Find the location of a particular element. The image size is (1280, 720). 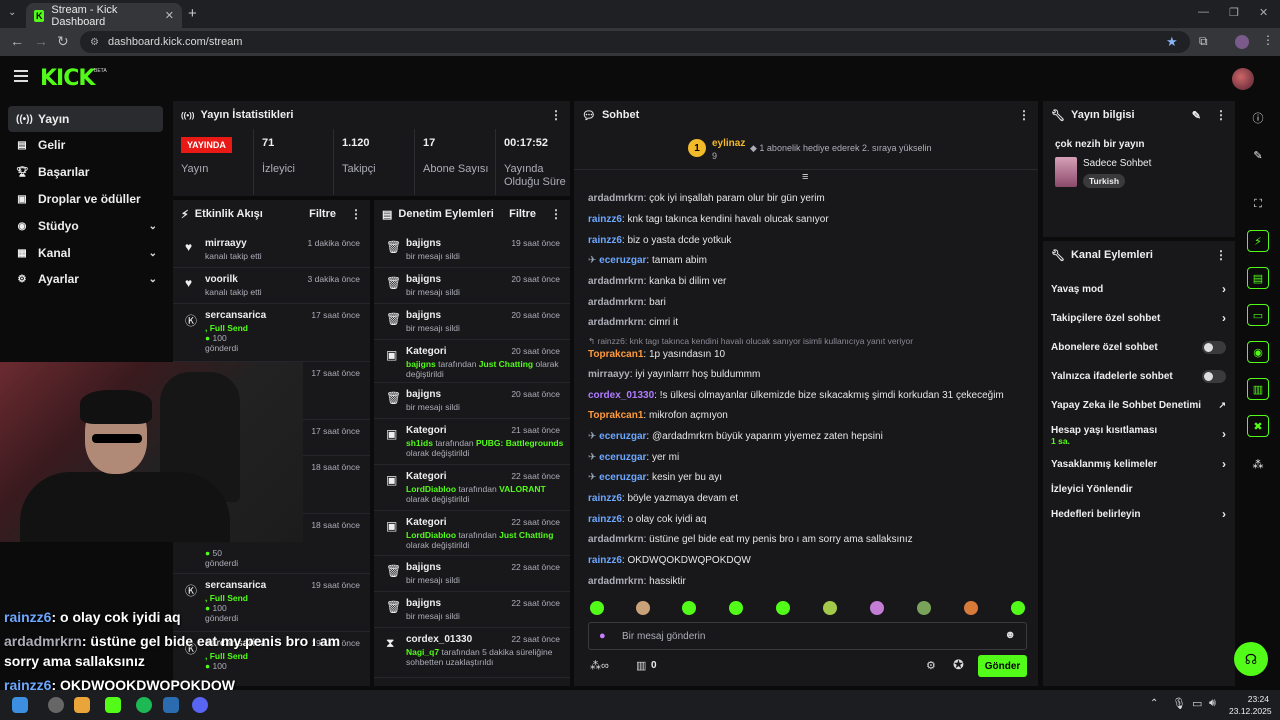

banned-words-option: Yasaklanmış kelimeler › is located at coordinates (1138, 464).